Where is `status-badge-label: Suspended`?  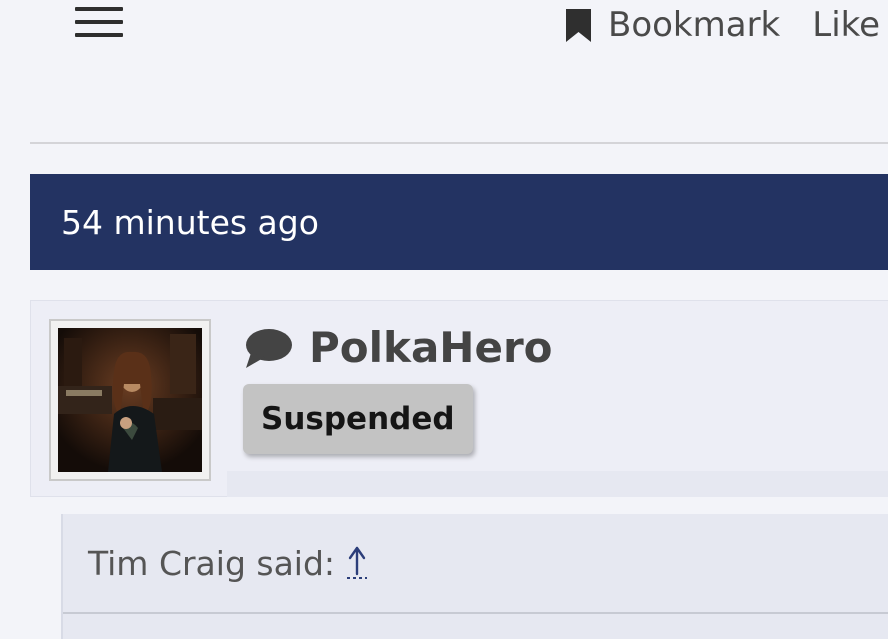 status-badge-label: Suspended is located at coordinates (358, 419).